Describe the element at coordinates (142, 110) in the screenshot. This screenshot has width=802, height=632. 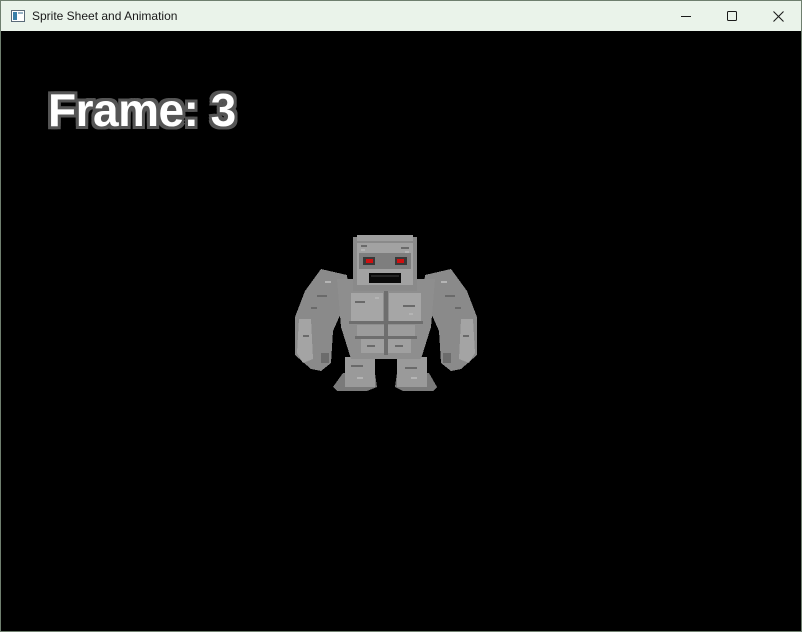
I see `frame-counter-label: Frame: 3` at that location.